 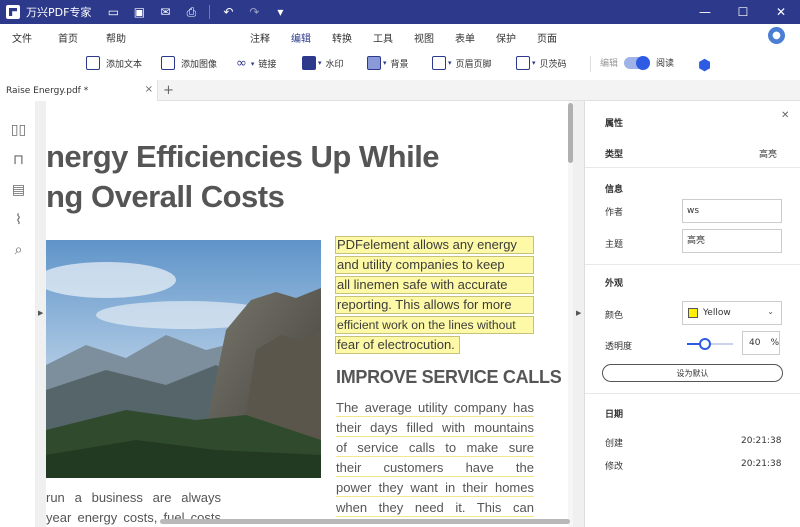 What do you see at coordinates (22, 37) in the screenshot?
I see `menu-file: 文件` at bounding box center [22, 37].